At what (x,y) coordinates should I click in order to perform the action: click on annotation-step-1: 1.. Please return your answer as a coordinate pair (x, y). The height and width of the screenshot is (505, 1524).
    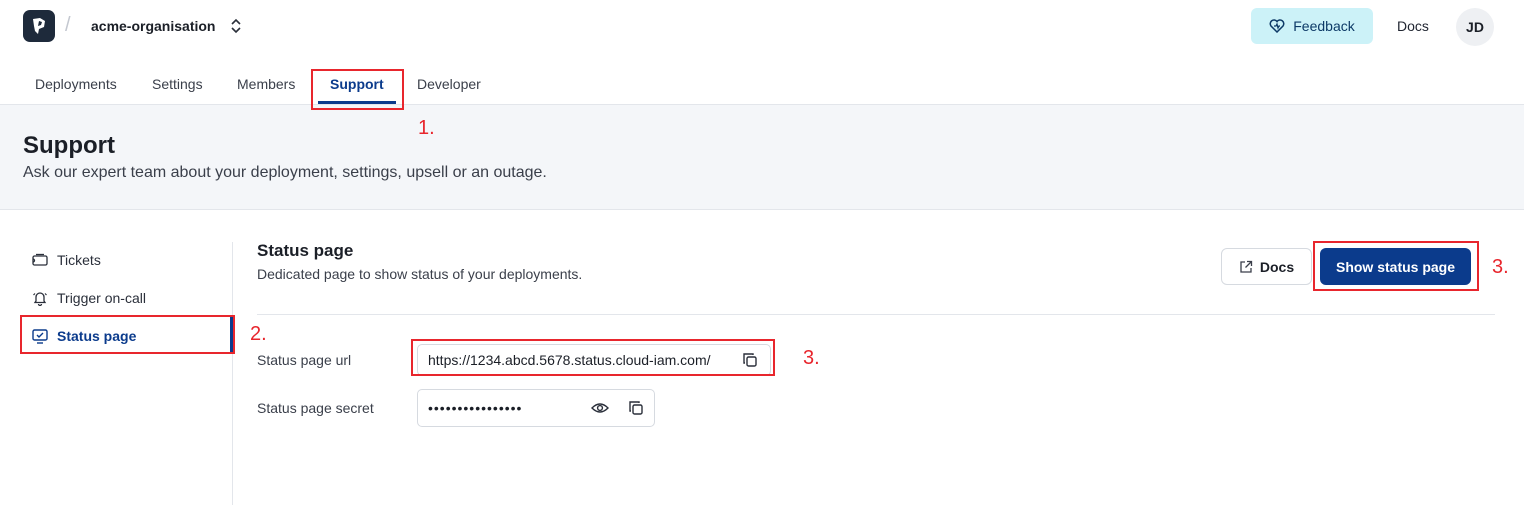
    Looking at the image, I should click on (426, 128).